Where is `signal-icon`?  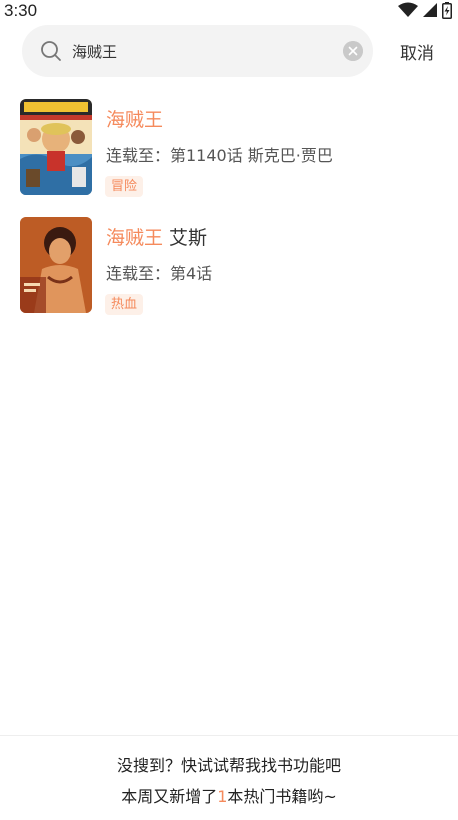
signal-icon is located at coordinates (430, 10).